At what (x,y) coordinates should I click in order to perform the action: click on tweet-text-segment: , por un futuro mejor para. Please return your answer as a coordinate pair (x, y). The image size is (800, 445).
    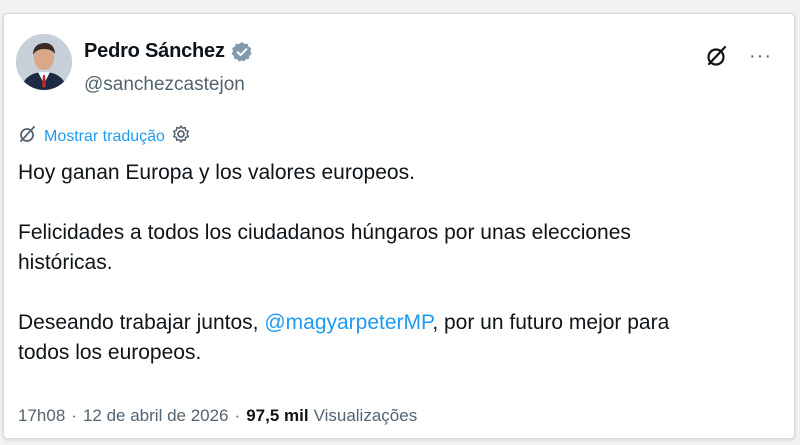
    Looking at the image, I should click on (551, 322).